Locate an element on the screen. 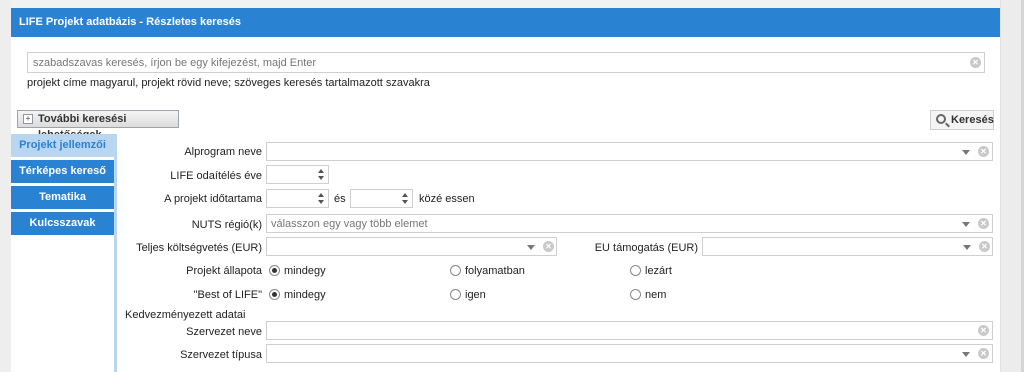 The width and height of the screenshot is (1024, 372). org-name-input: ✕ is located at coordinates (629, 330).